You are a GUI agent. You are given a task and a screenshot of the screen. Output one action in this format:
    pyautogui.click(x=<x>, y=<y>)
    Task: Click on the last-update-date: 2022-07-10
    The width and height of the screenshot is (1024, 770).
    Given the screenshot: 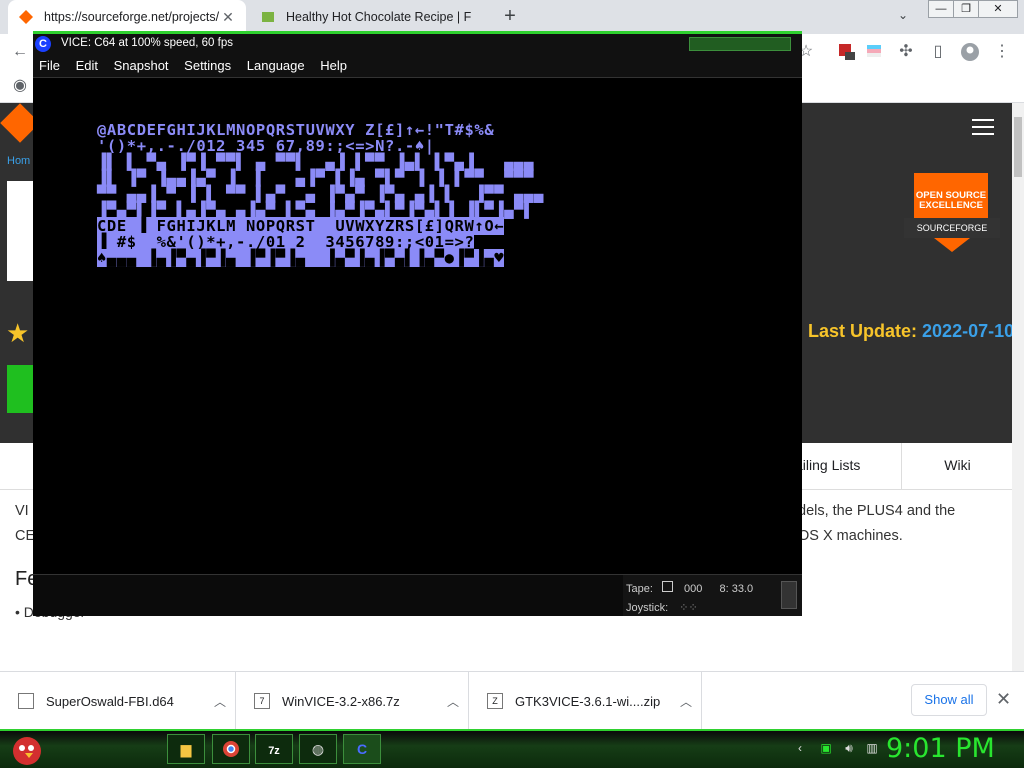 What is the action you would take?
    pyautogui.click(x=967, y=331)
    